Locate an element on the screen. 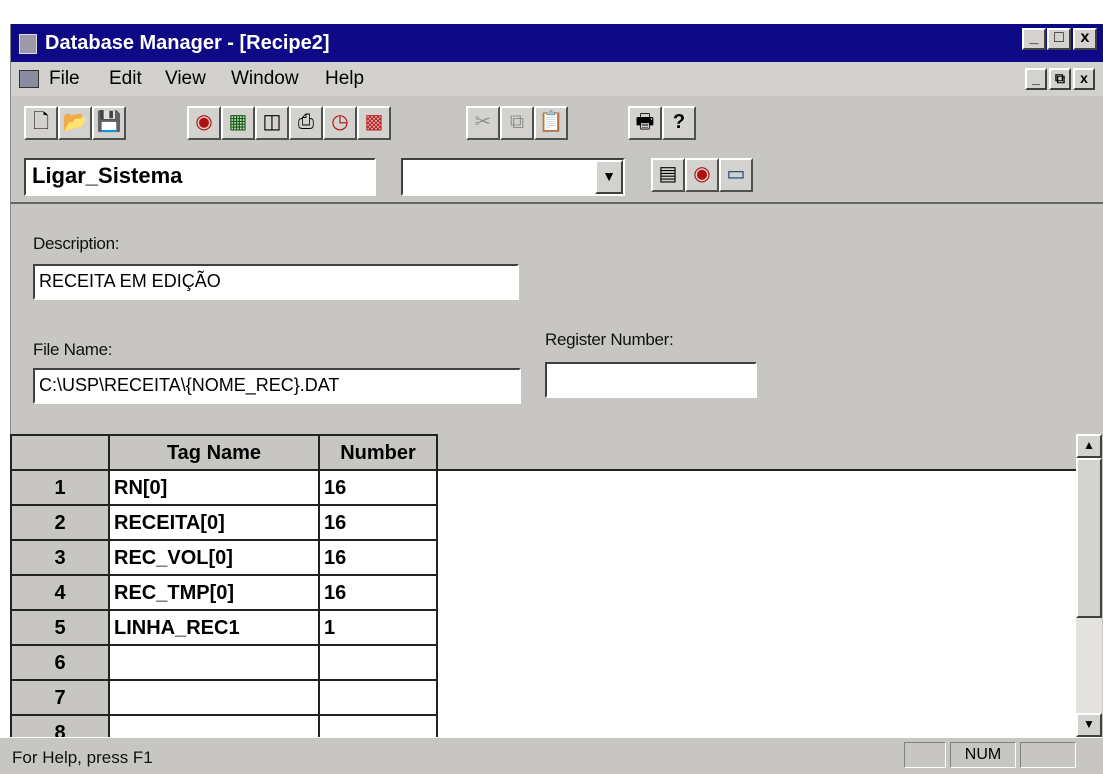  menu-edit: Edit is located at coordinates (125, 79).